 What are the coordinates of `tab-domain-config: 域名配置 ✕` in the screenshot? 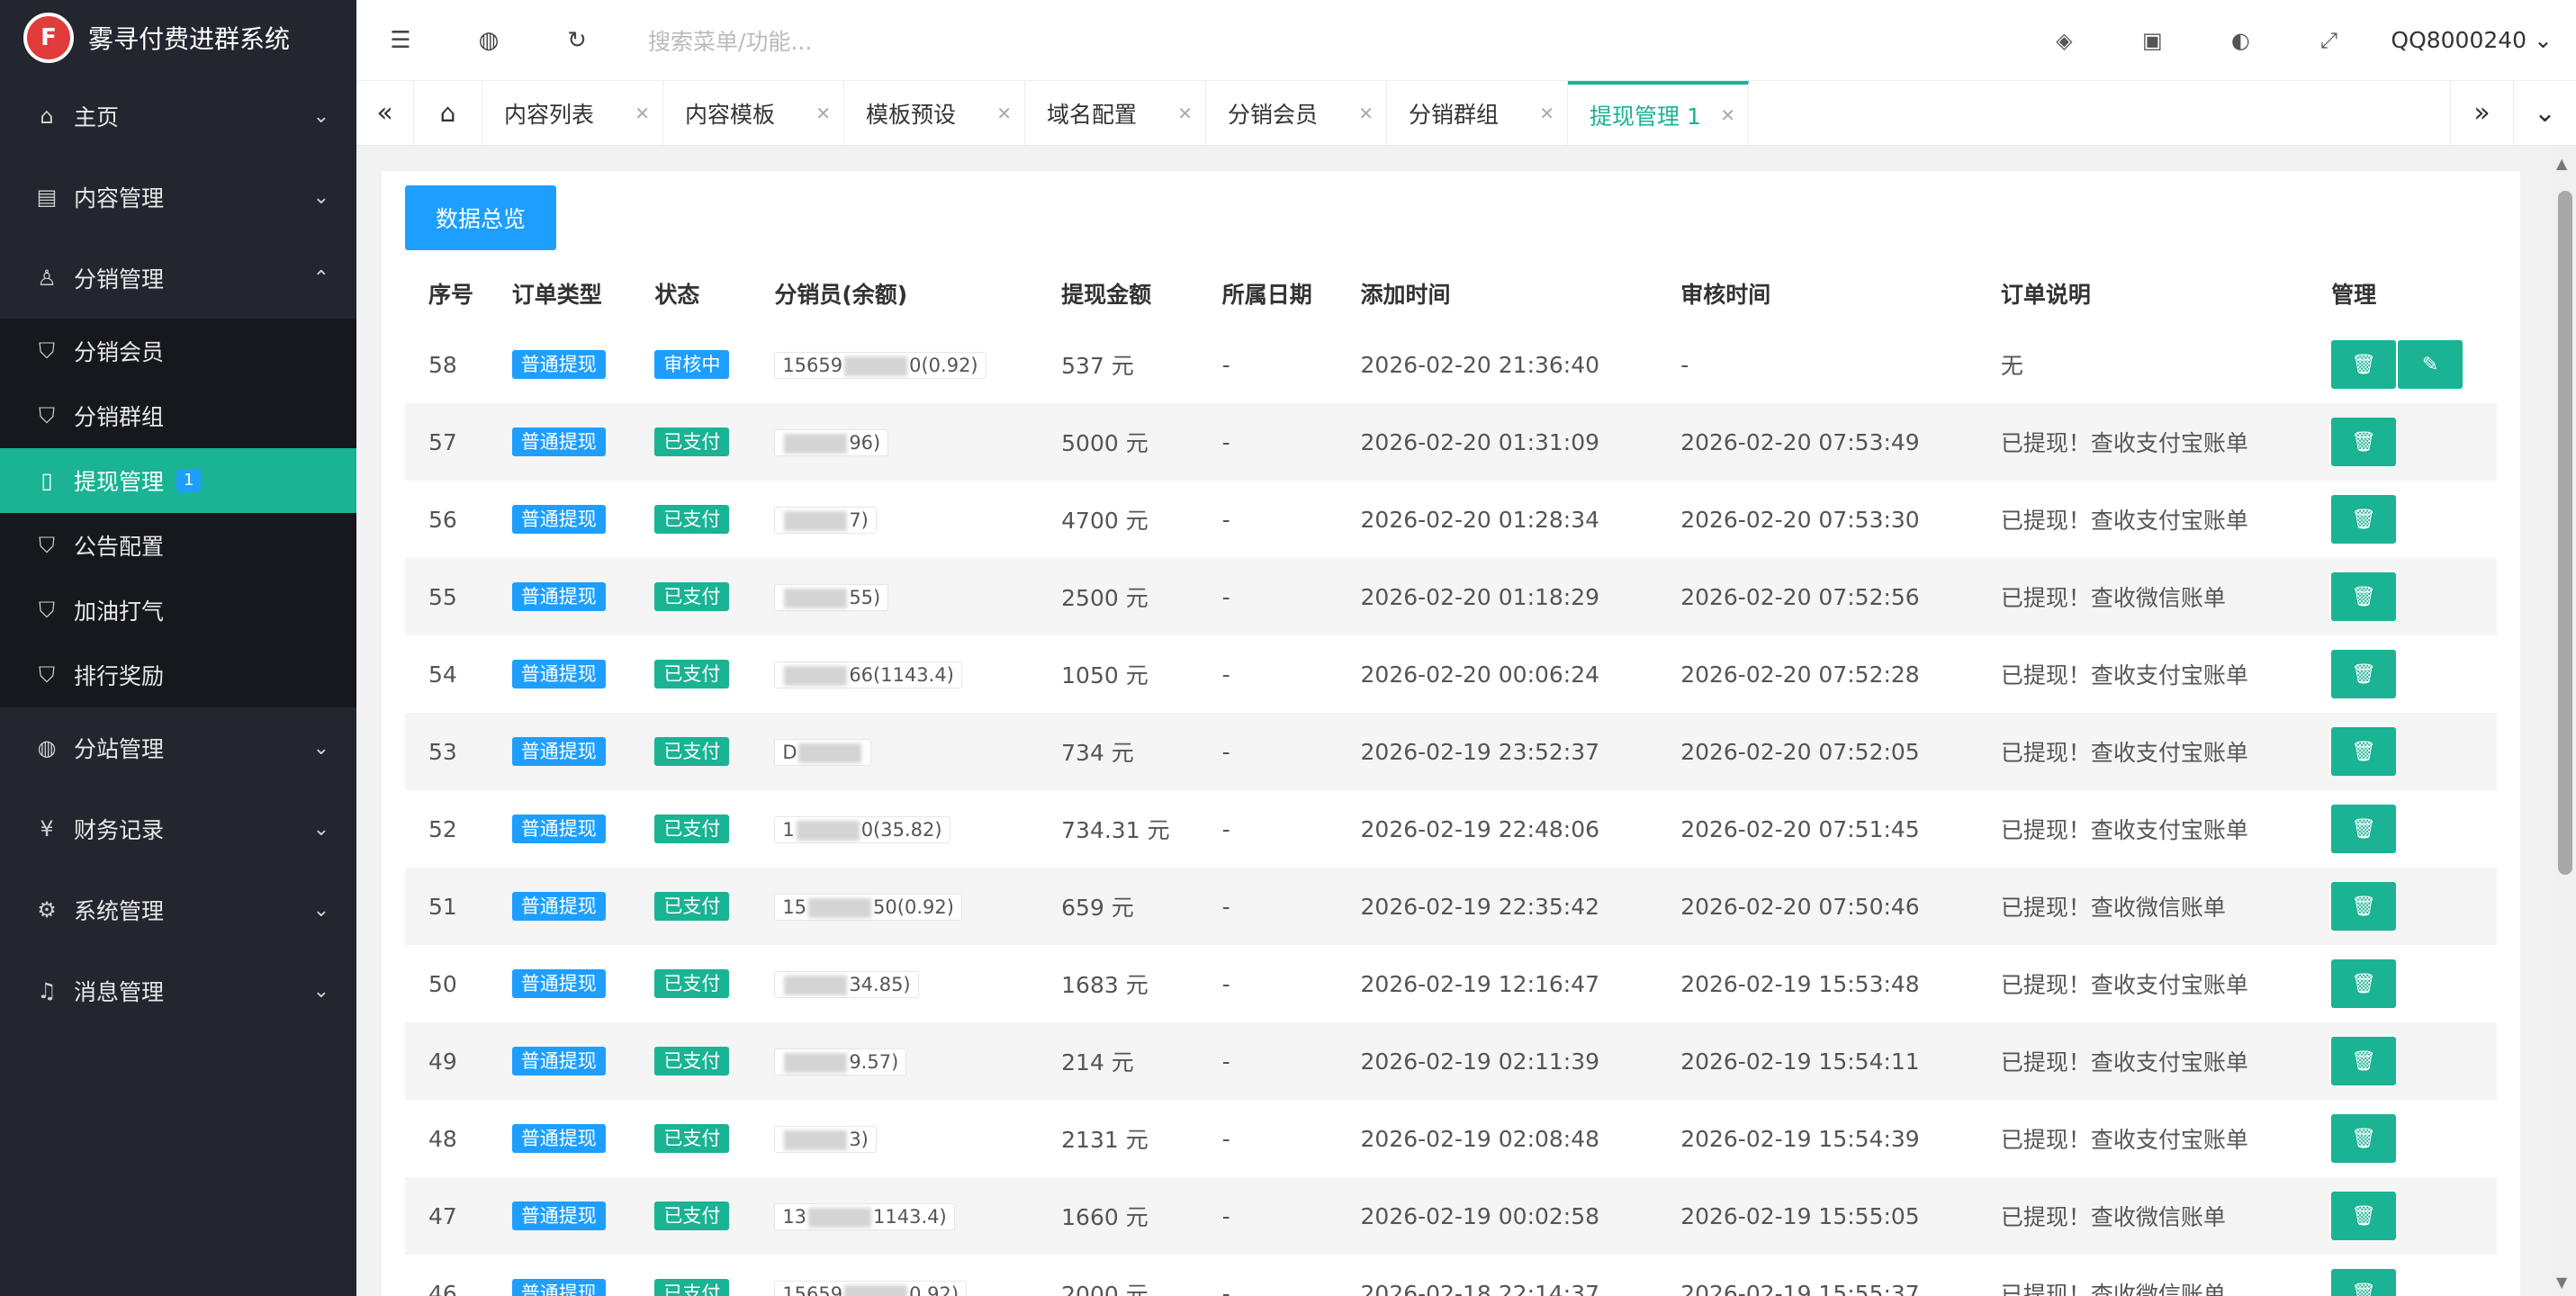 It's located at (1115, 113).